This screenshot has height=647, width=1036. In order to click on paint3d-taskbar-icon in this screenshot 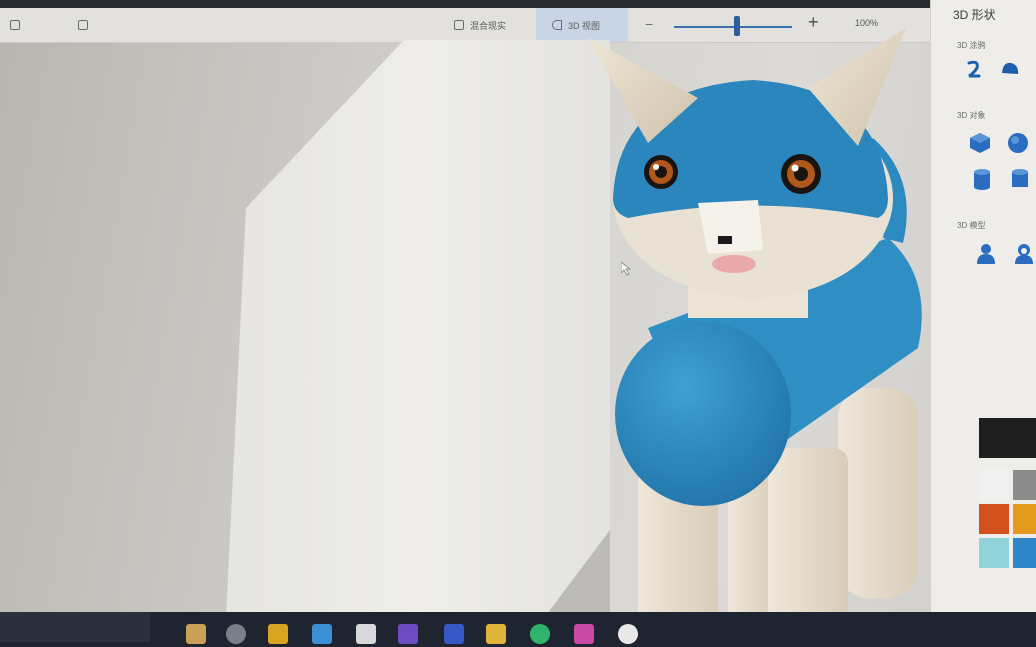, I will do `click(584, 634)`.